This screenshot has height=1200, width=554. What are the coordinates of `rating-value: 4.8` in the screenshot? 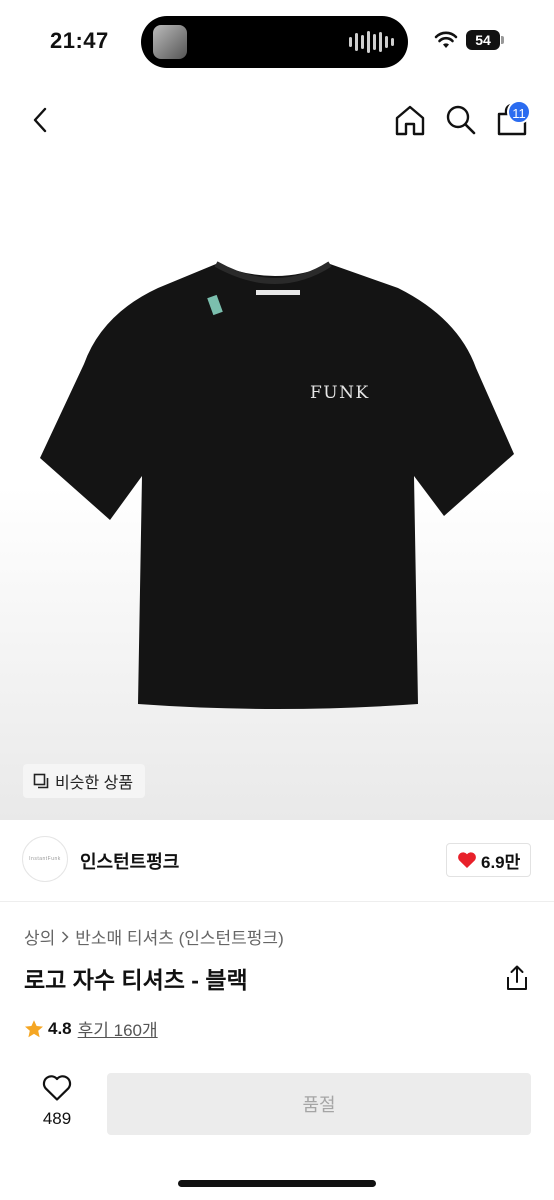 It's located at (60, 1028).